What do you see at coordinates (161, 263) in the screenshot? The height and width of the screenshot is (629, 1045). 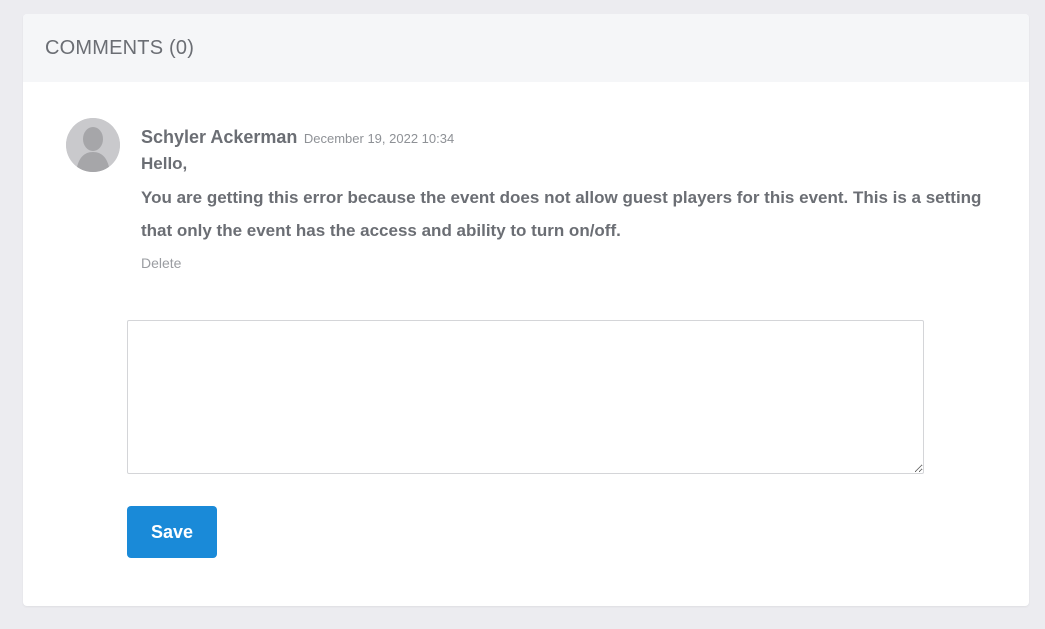 I see `delete-comment-link: Delete` at bounding box center [161, 263].